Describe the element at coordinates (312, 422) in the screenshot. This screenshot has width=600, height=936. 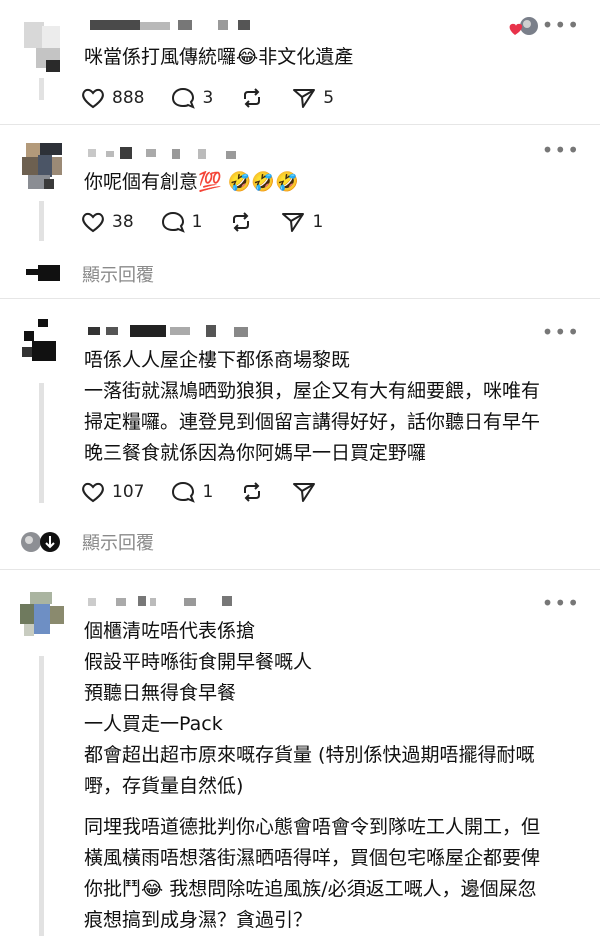
I see `post-text-line: 掃定糧囉。連登見到個留言講得好好，話你聽日有早午` at that location.